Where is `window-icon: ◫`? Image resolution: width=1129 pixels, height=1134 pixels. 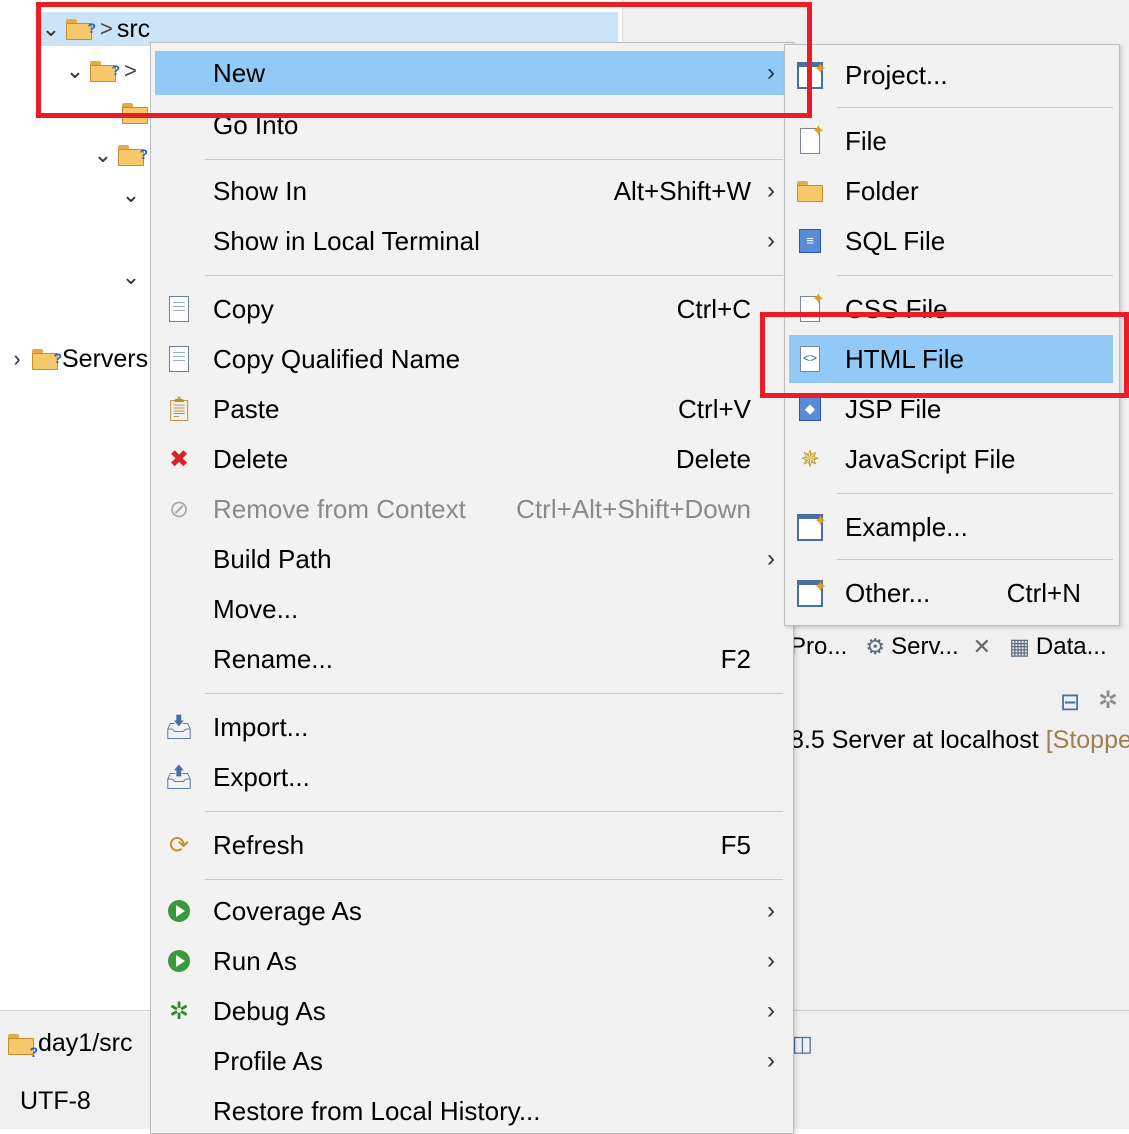 window-icon: ◫ is located at coordinates (802, 1044).